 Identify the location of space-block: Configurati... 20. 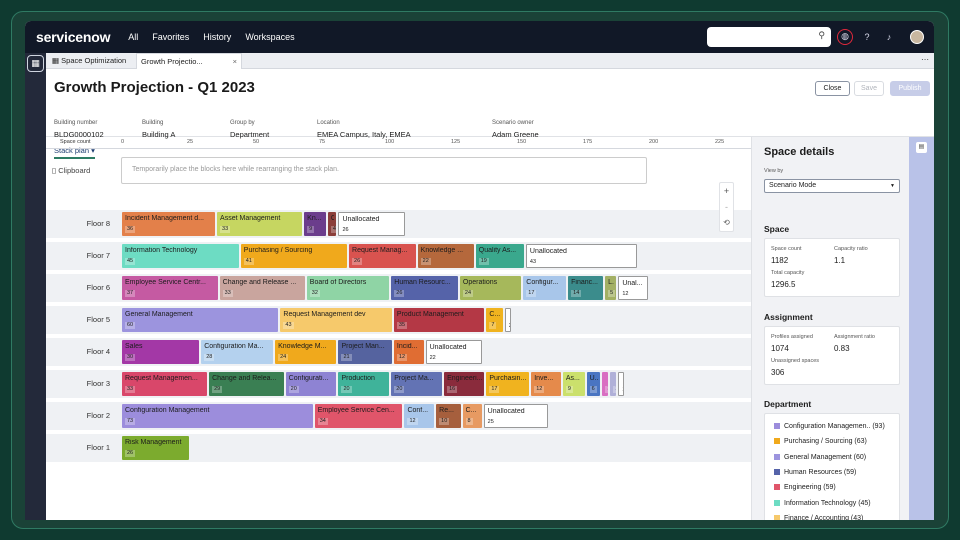
(311, 384).